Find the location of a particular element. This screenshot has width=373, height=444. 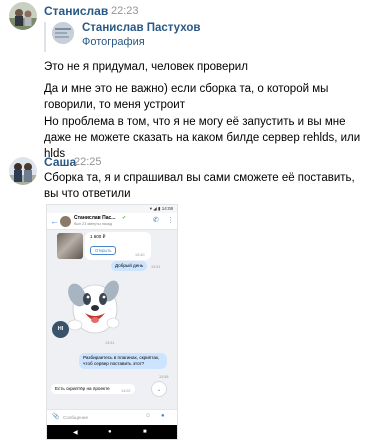

nav-recent-icon: ■ is located at coordinates (145, 432).